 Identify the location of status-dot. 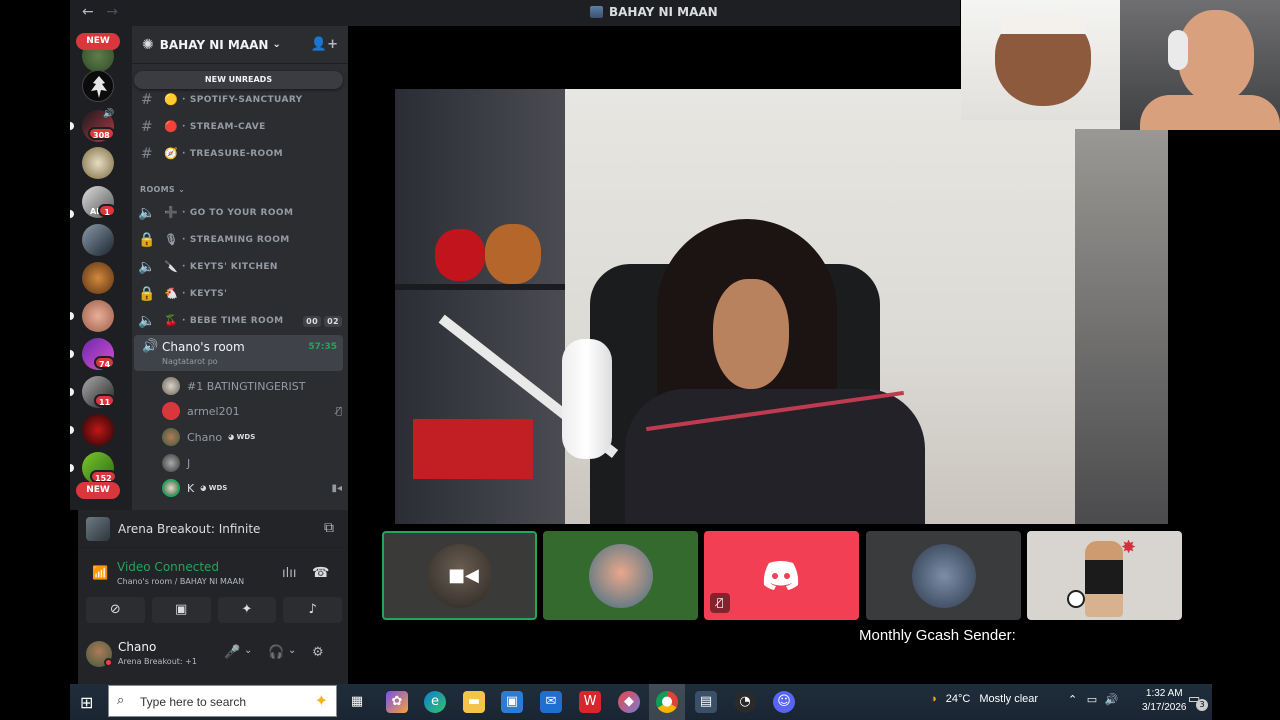
(108, 662).